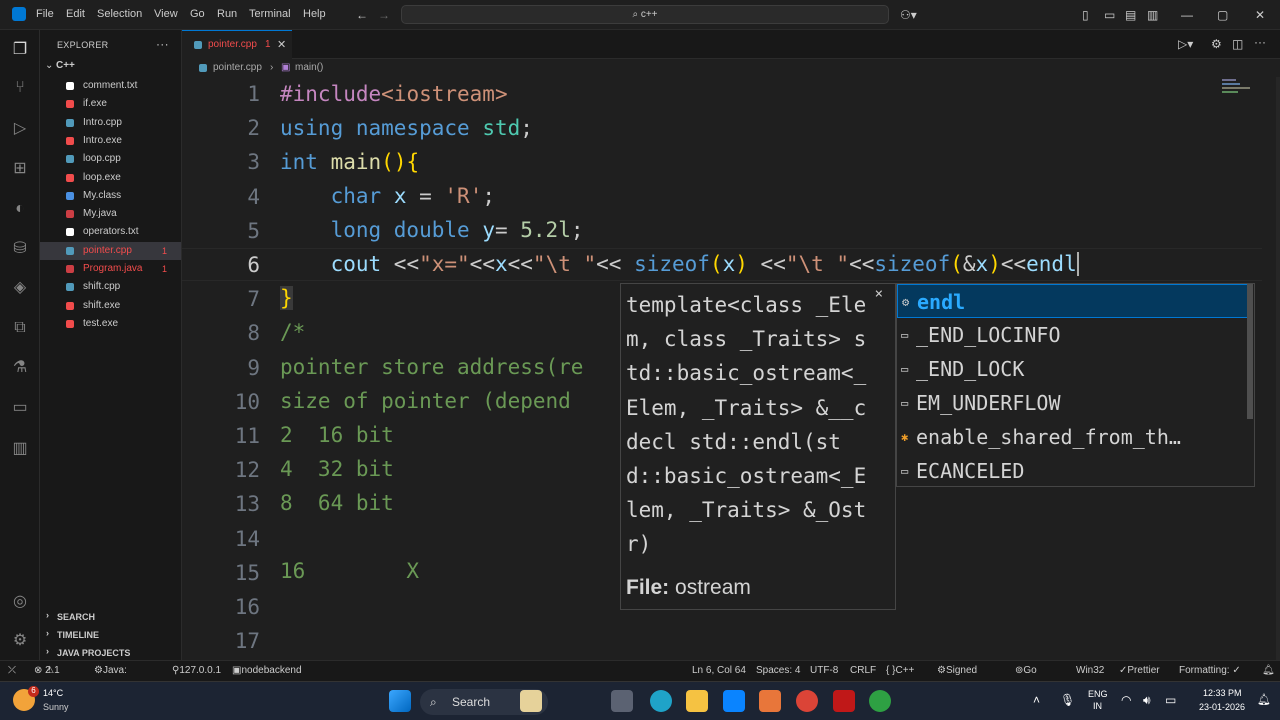 Image resolution: width=1280 pixels, height=720 pixels. Describe the element at coordinates (1147, 700) in the screenshot. I see `volume-icon: 🔊︎` at that location.